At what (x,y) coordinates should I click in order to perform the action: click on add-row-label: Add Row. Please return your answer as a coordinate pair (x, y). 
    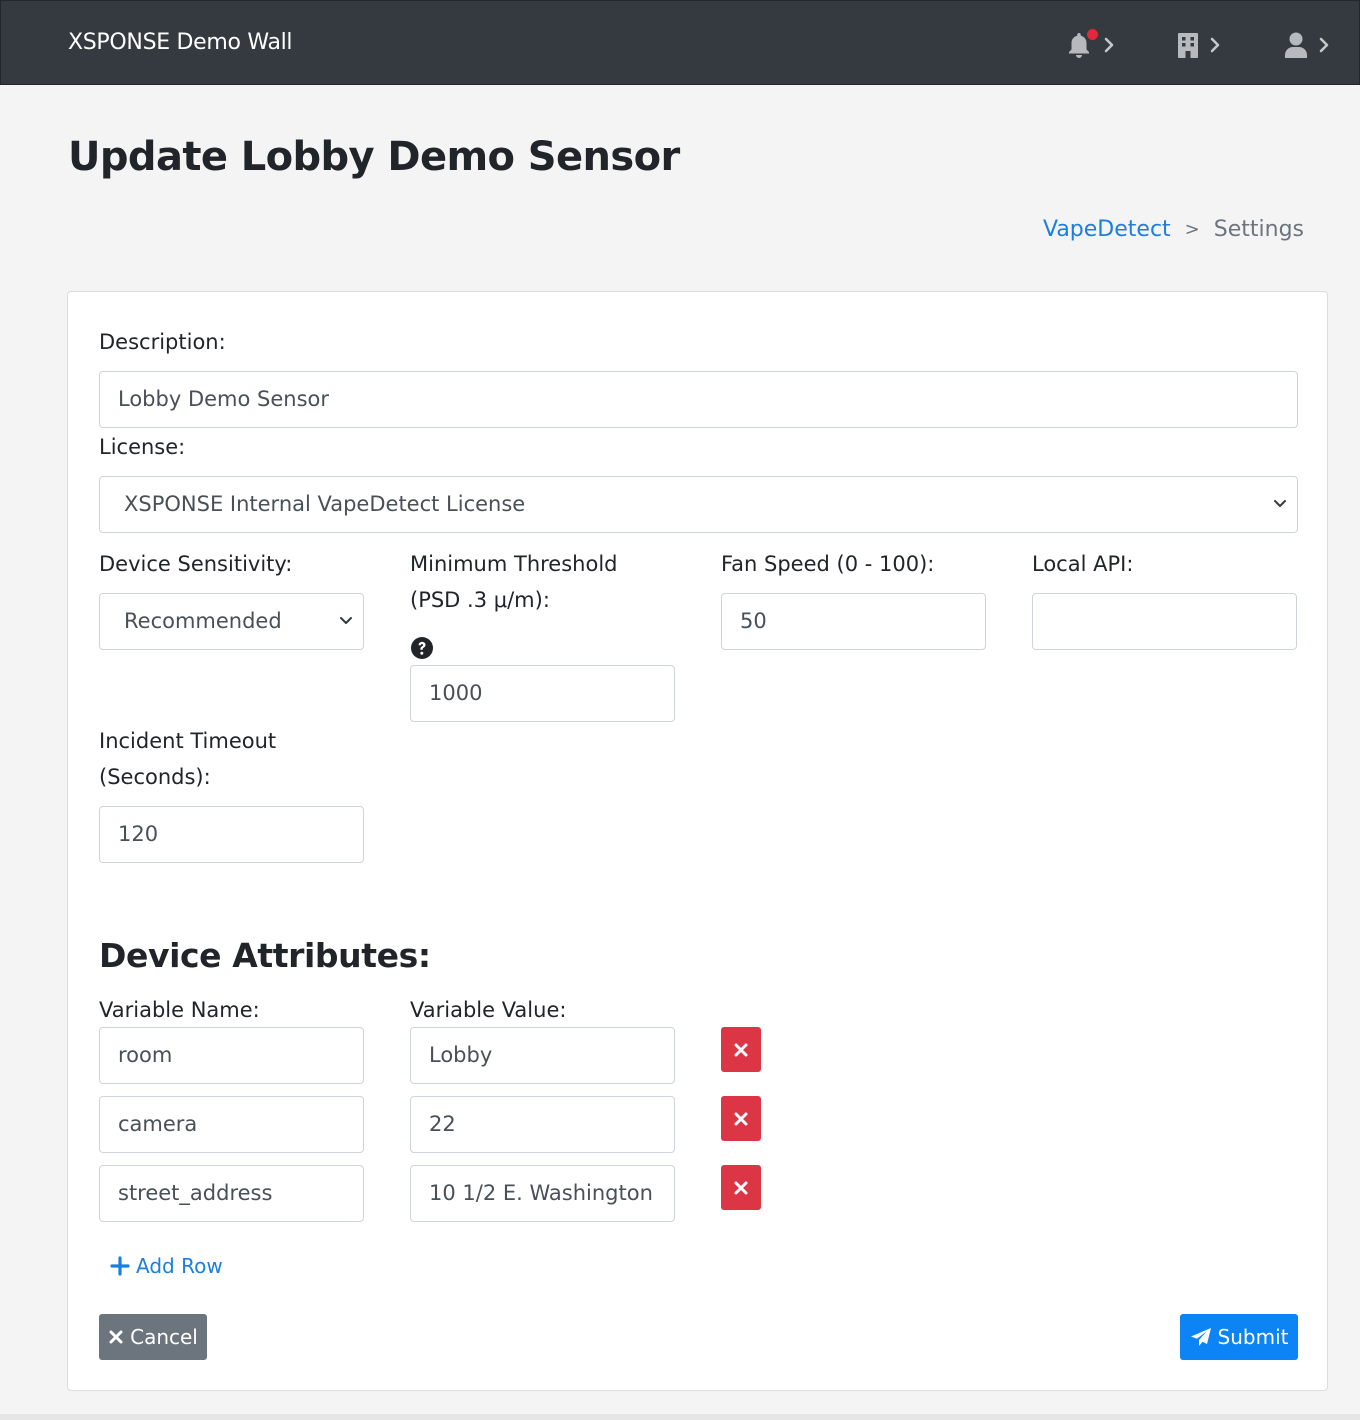
    Looking at the image, I should click on (179, 1266).